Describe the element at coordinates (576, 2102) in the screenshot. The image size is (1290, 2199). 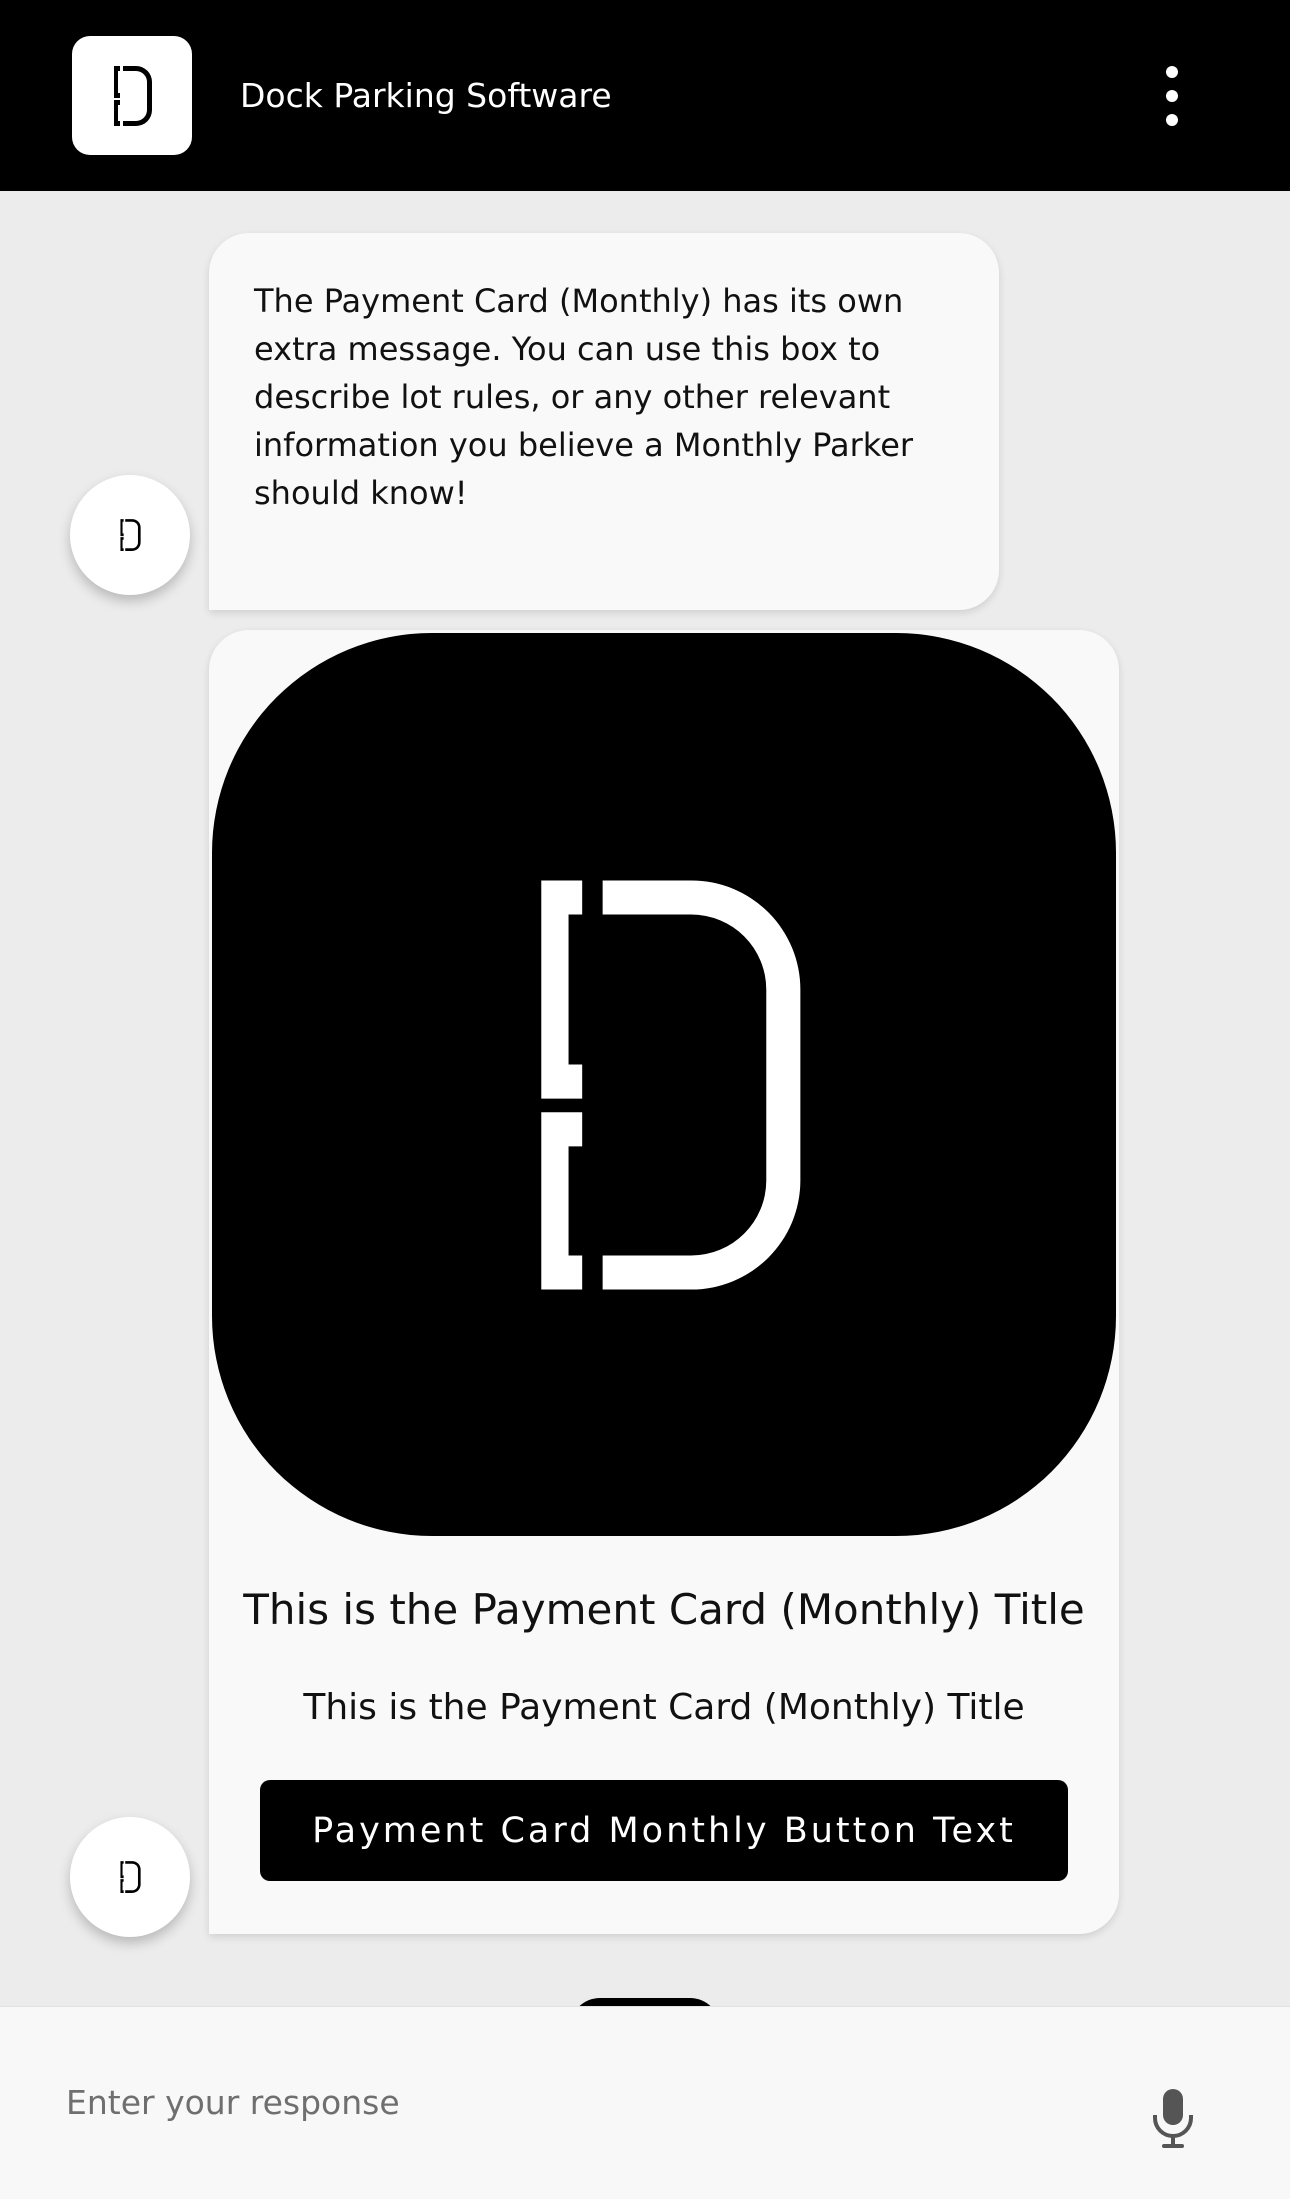
I see `response-input` at that location.